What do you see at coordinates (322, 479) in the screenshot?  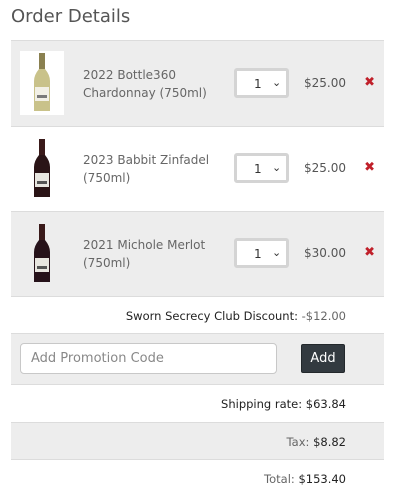 I see `total-value: $153.40` at bounding box center [322, 479].